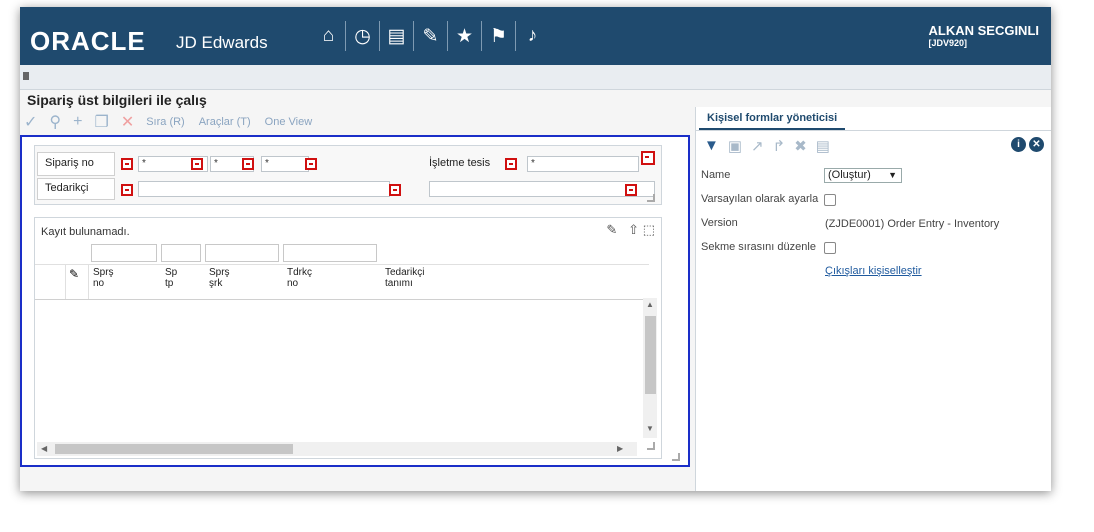 The width and height of the screenshot is (1094, 532). What do you see at coordinates (225, 122) in the screenshot?
I see `tools-menu: Araçlar (T)` at bounding box center [225, 122].